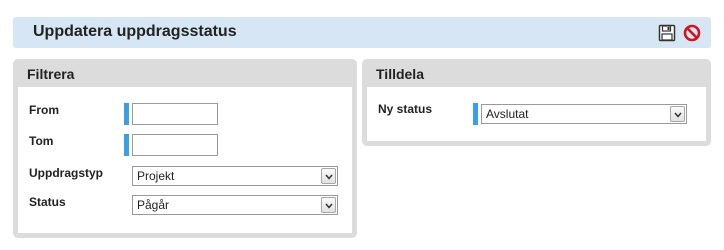 The width and height of the screenshot is (724, 250). Describe the element at coordinates (126, 145) in the screenshot. I see `tom-required-marker` at that location.